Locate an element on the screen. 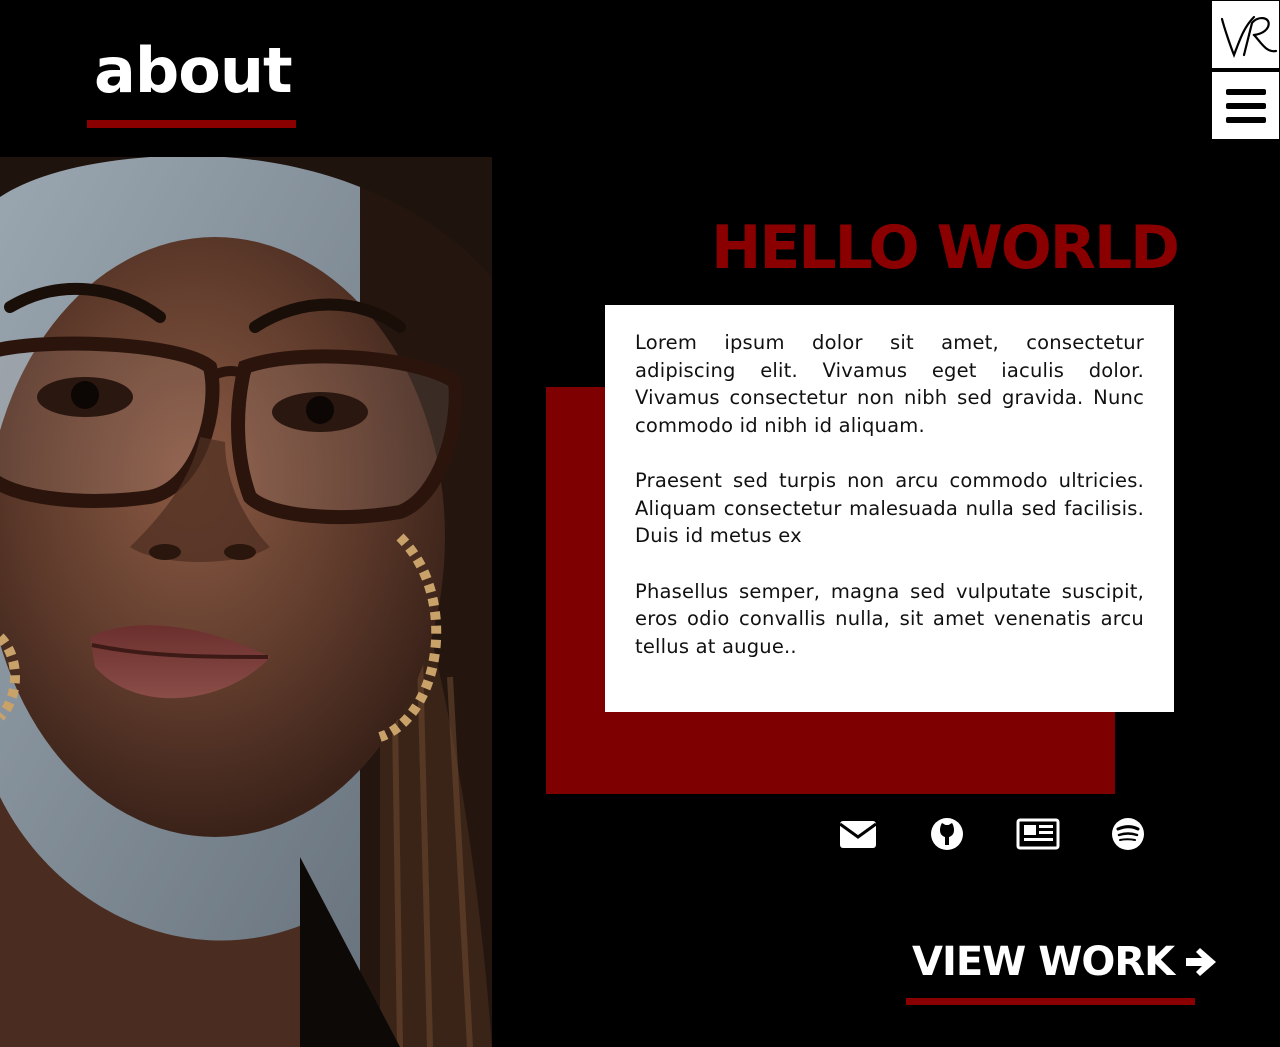 Image resolution: width=1280 pixels, height=1047 pixels. github-link is located at coordinates (950, 834).